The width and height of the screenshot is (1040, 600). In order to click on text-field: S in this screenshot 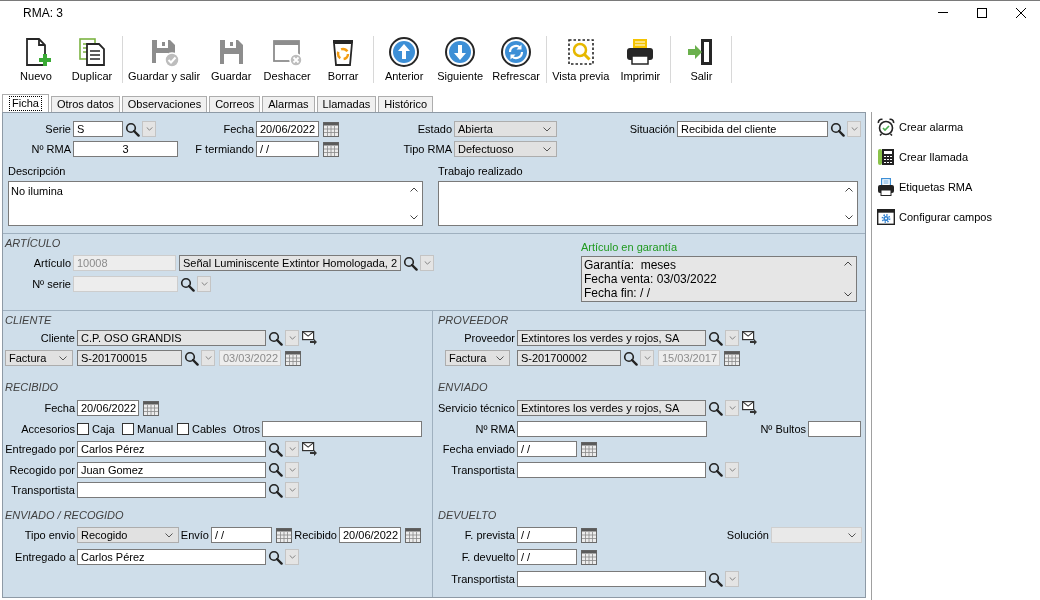, I will do `click(98, 129)`.